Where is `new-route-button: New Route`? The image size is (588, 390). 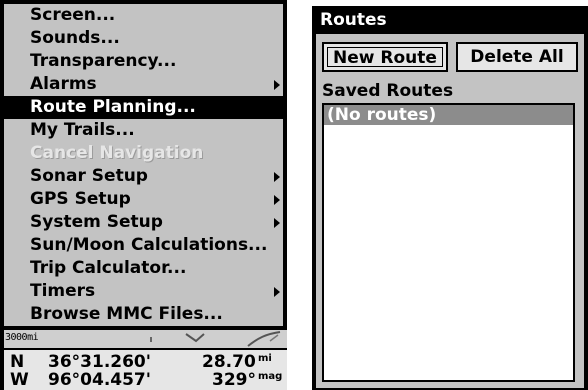 new-route-button: New Route is located at coordinates (385, 57).